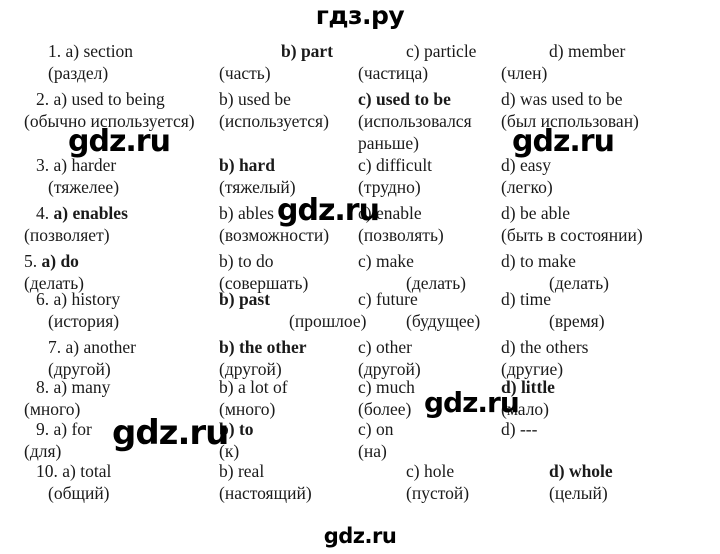 This screenshot has height=554, width=720. What do you see at coordinates (393, 347) in the screenshot?
I see `option-word: other` at bounding box center [393, 347].